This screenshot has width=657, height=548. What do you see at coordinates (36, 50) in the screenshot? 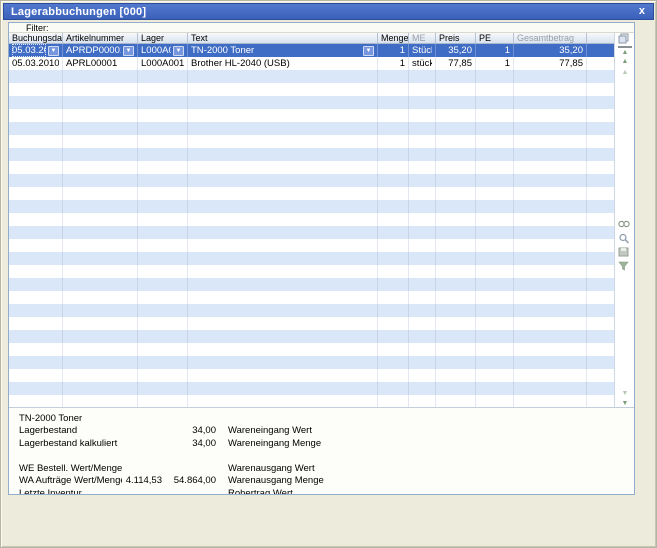
I see `table-cell: 05.03.2010▼` at bounding box center [36, 50].